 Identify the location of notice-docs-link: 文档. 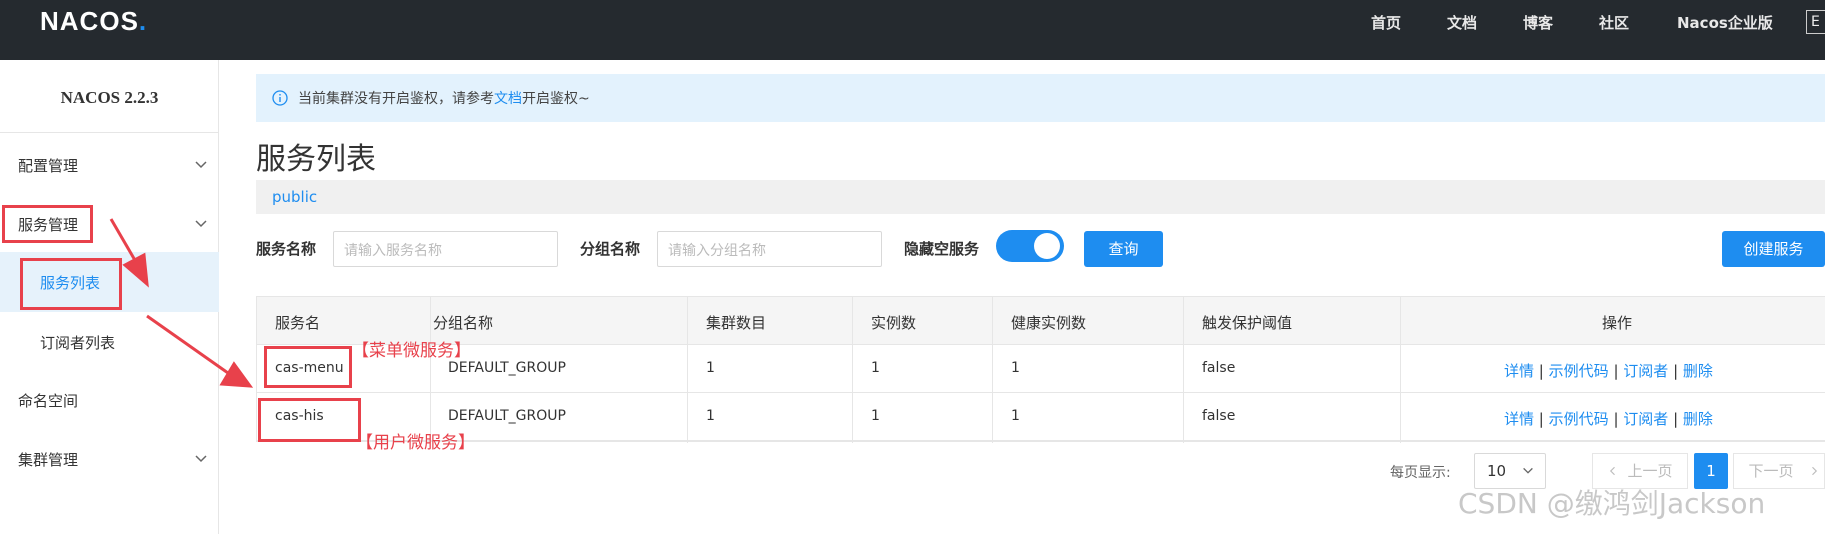
(508, 99).